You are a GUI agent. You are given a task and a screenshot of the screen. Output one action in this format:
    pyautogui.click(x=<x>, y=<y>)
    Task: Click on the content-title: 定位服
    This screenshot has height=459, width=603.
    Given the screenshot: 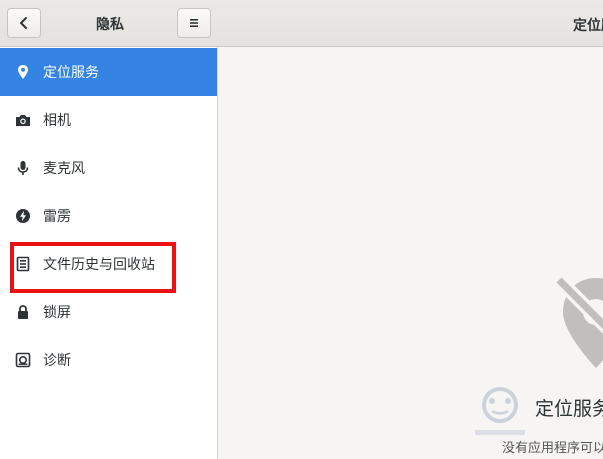 What is the action you would take?
    pyautogui.click(x=588, y=26)
    